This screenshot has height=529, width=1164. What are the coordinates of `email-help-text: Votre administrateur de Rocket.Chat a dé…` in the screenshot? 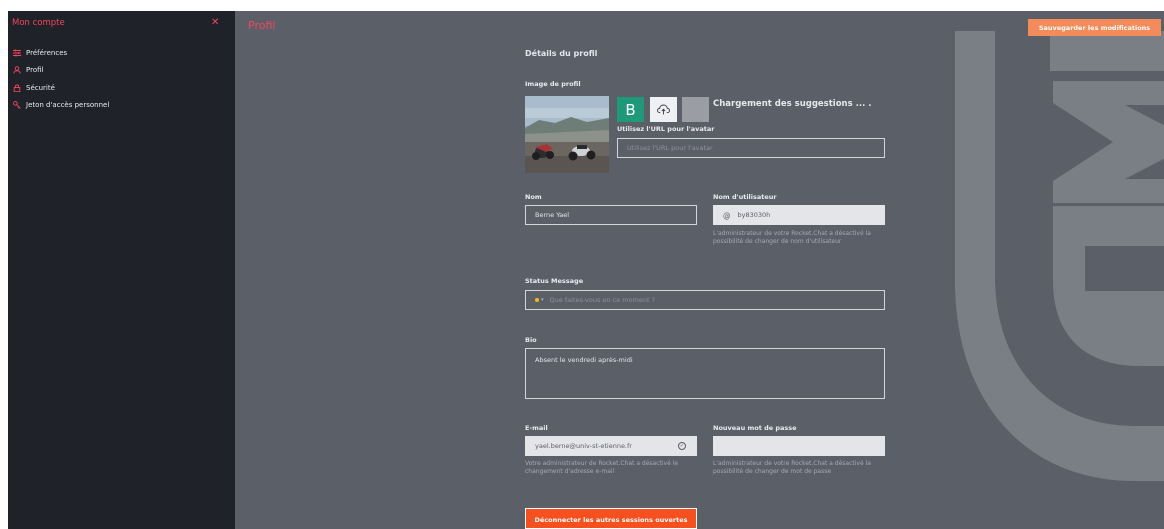 It's located at (602, 467).